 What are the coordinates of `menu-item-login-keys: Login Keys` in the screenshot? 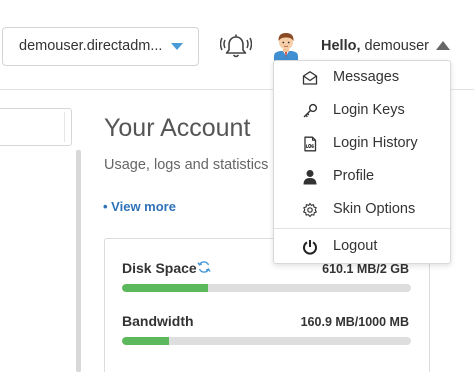 It's located at (362, 111).